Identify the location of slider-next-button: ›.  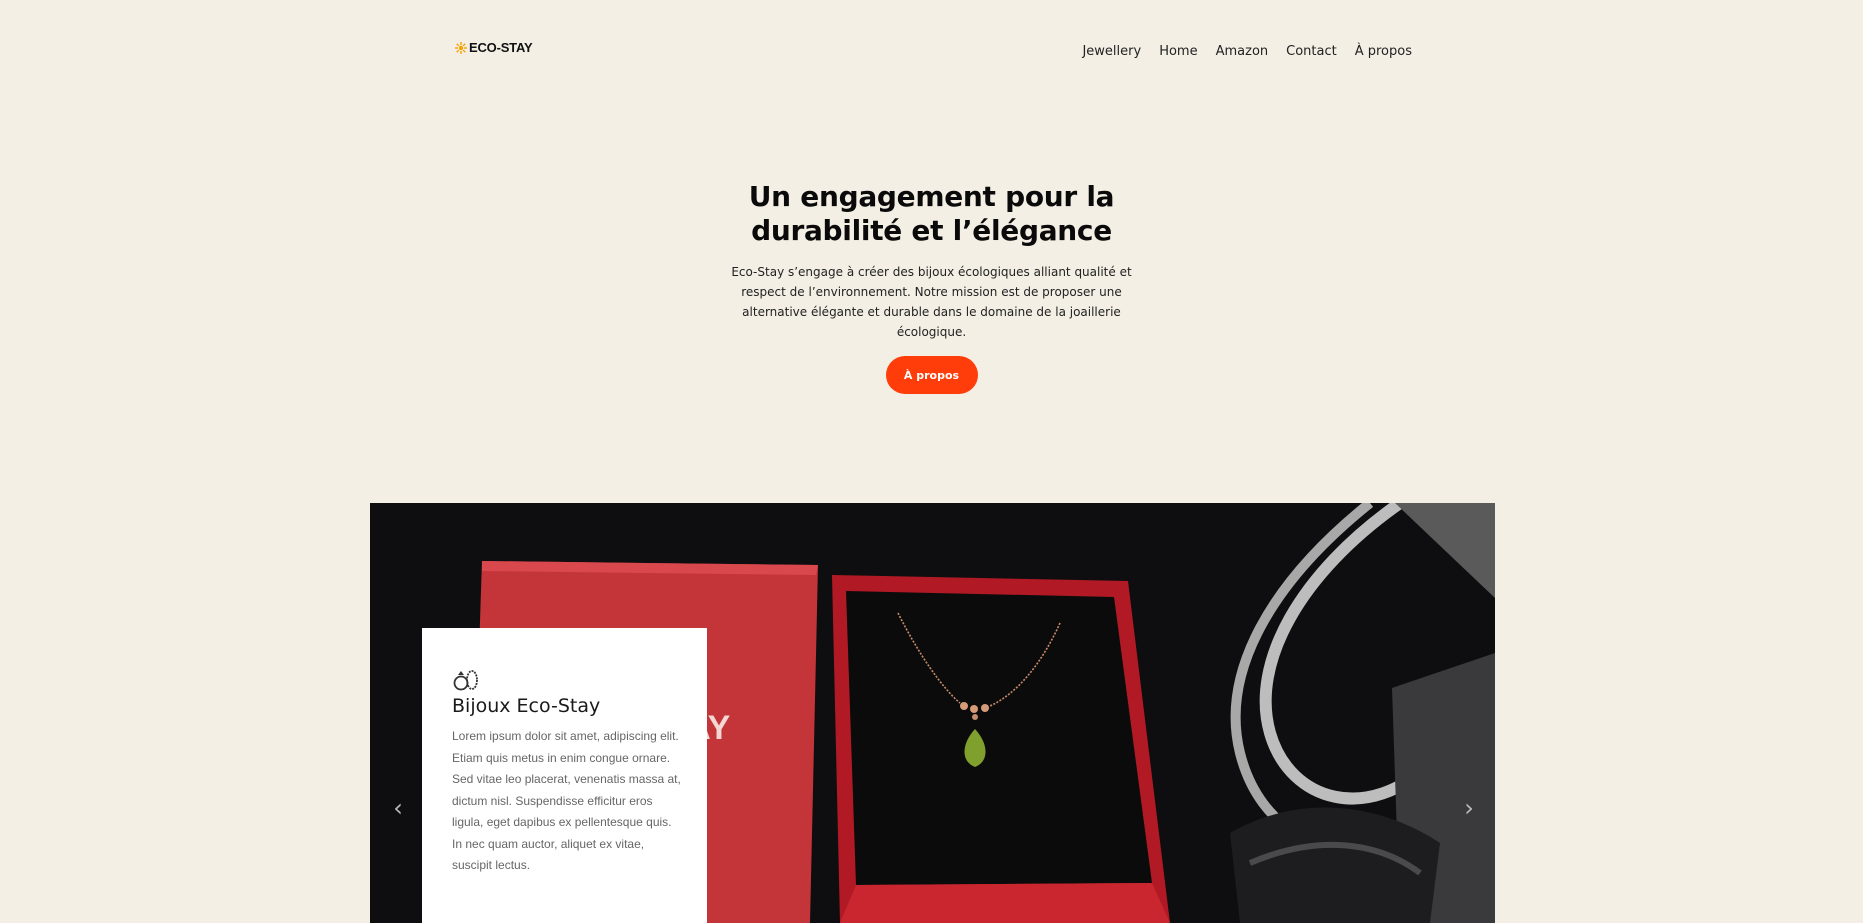
(1469, 808).